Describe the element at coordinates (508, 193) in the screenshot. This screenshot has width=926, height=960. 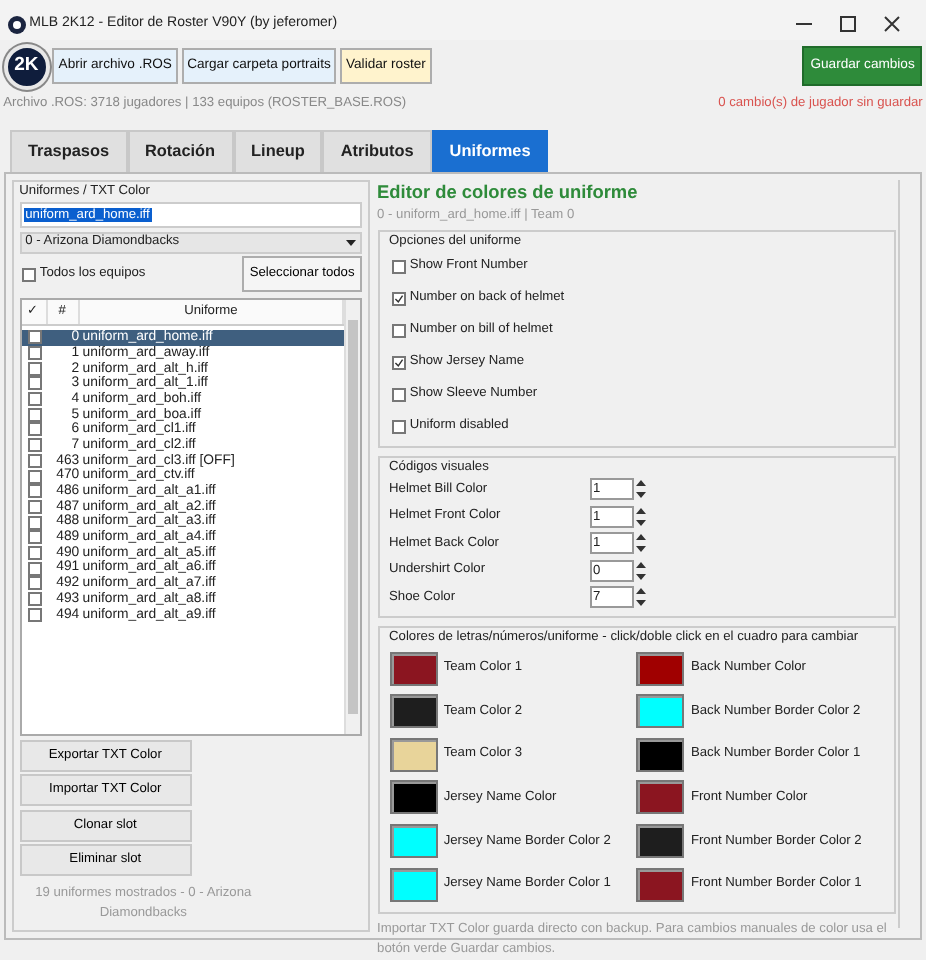
I see `editor-title: Editor de colores de uniforme` at that location.